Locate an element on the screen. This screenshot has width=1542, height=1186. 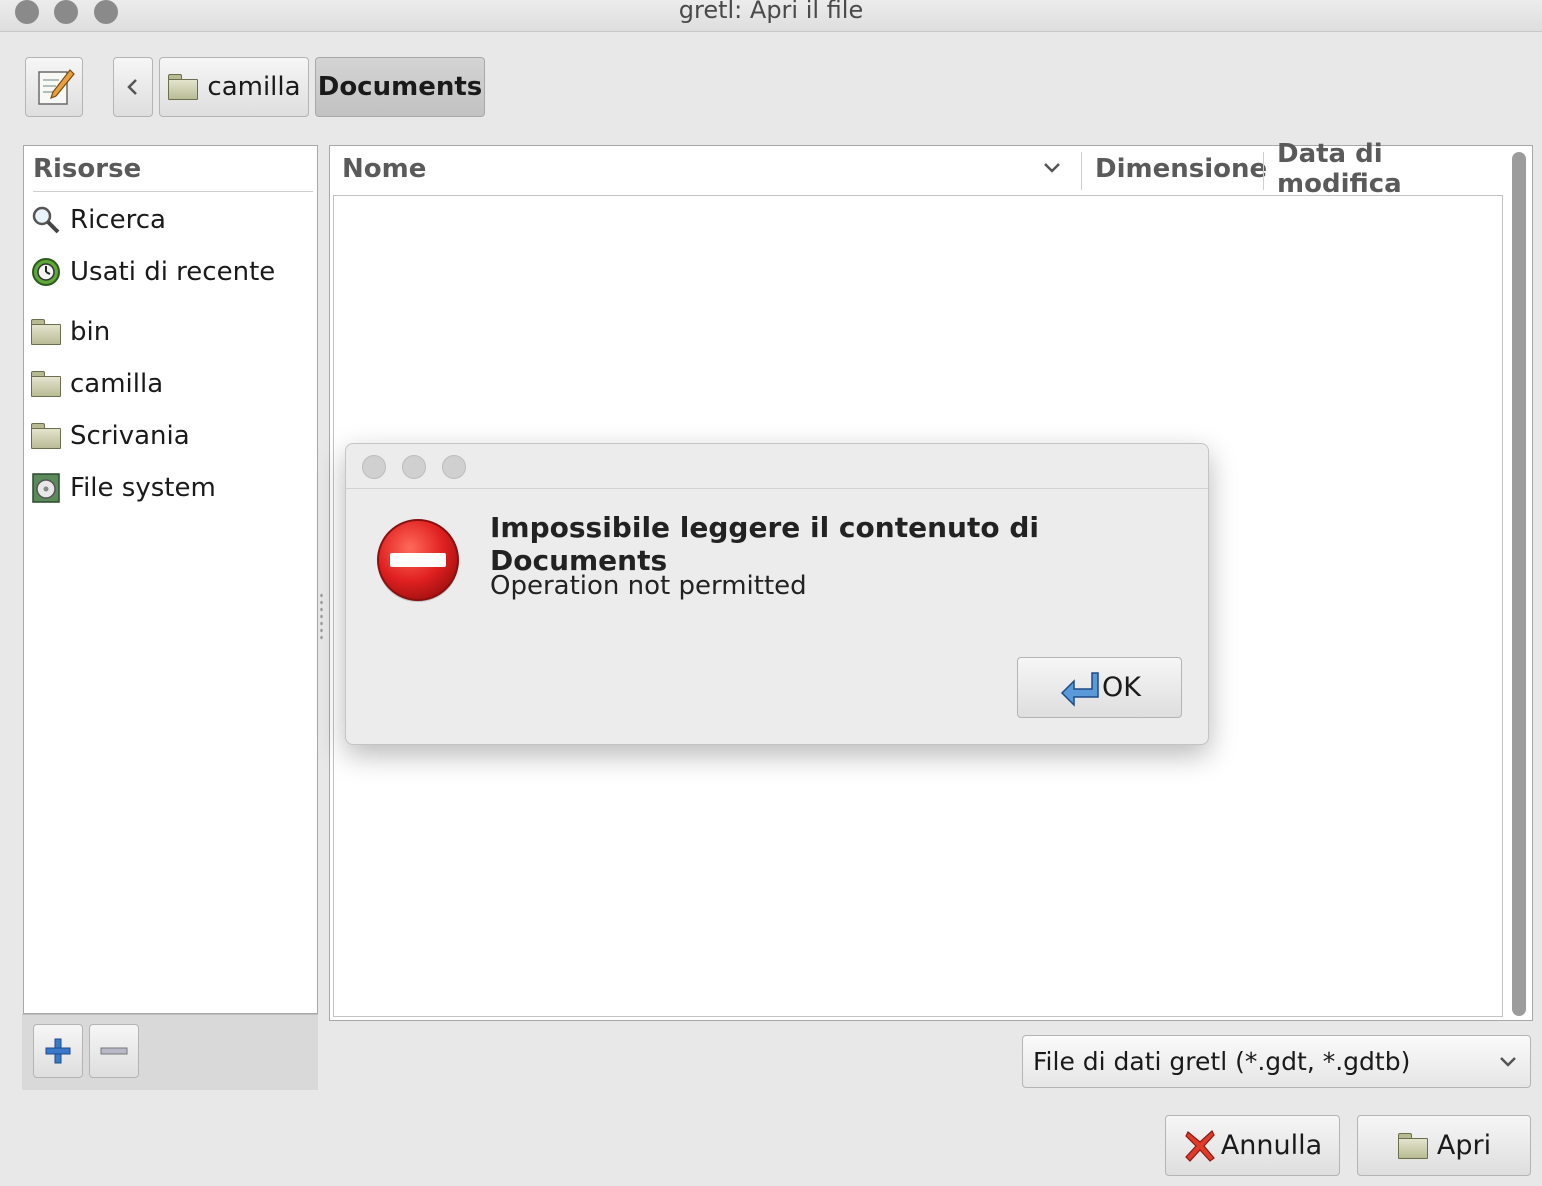
edit-location-button is located at coordinates (54, 87).